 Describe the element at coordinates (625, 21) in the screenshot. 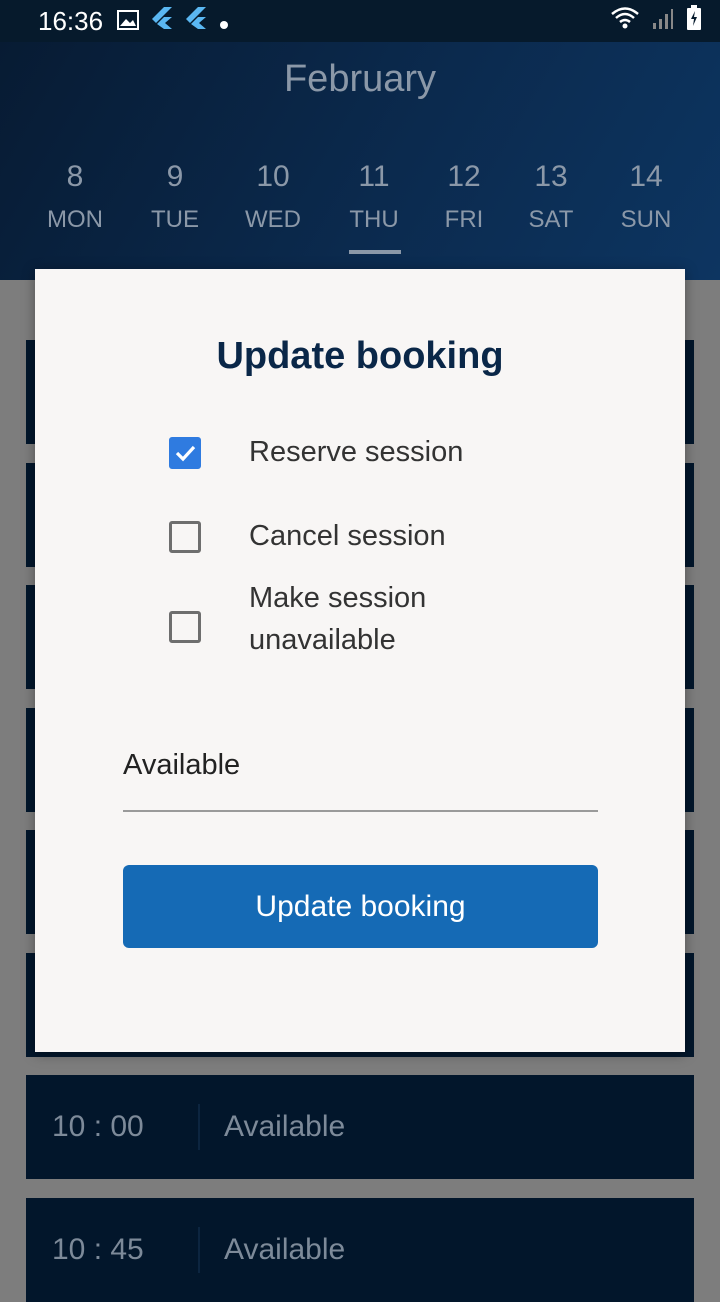

I see `wifi-icon` at that location.